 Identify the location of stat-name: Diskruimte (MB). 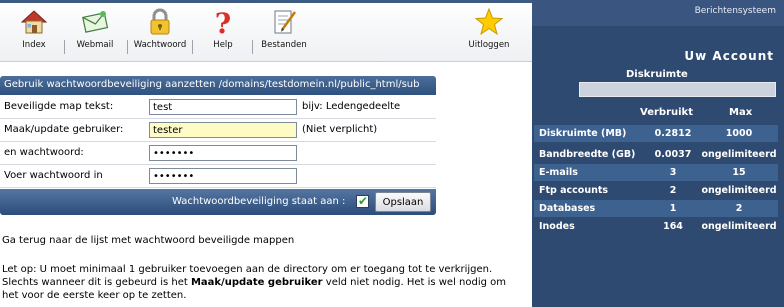
(583, 133).